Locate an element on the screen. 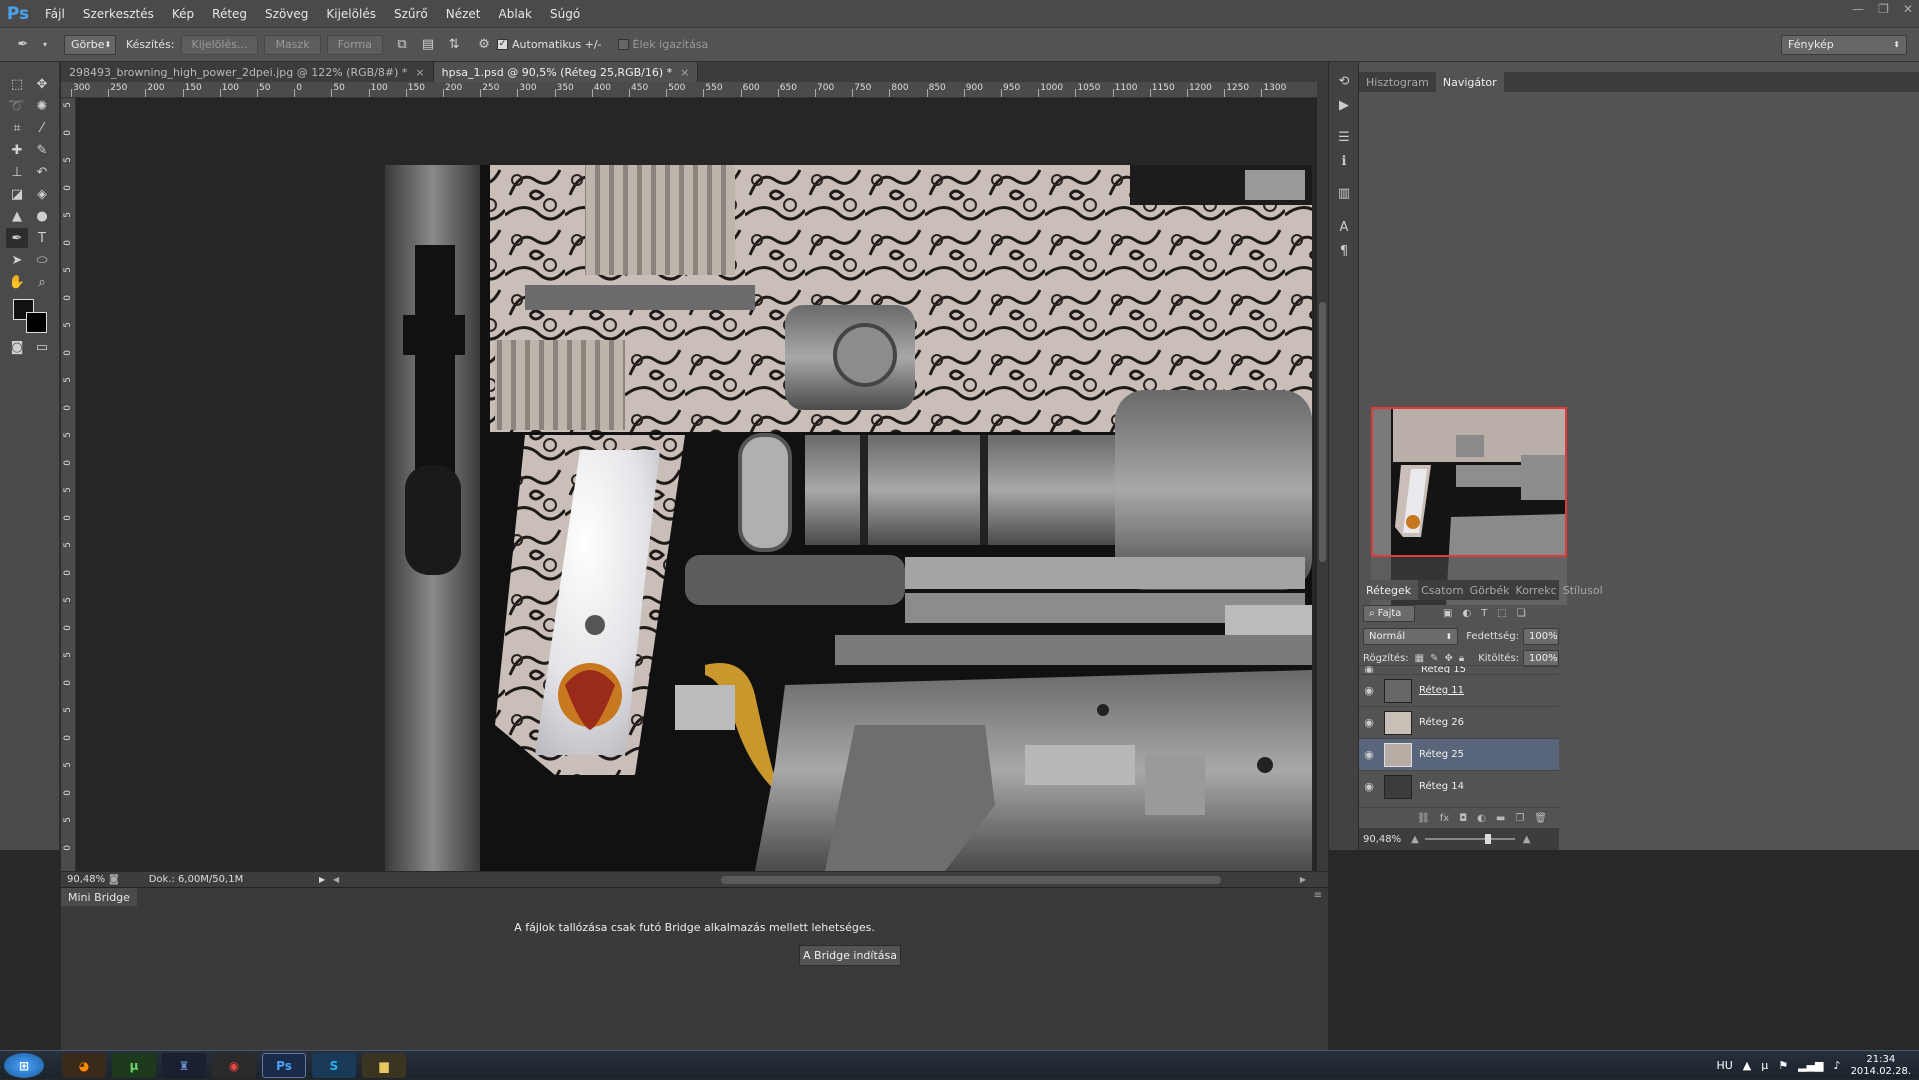  type-tool-icon: T is located at coordinates (42, 238).